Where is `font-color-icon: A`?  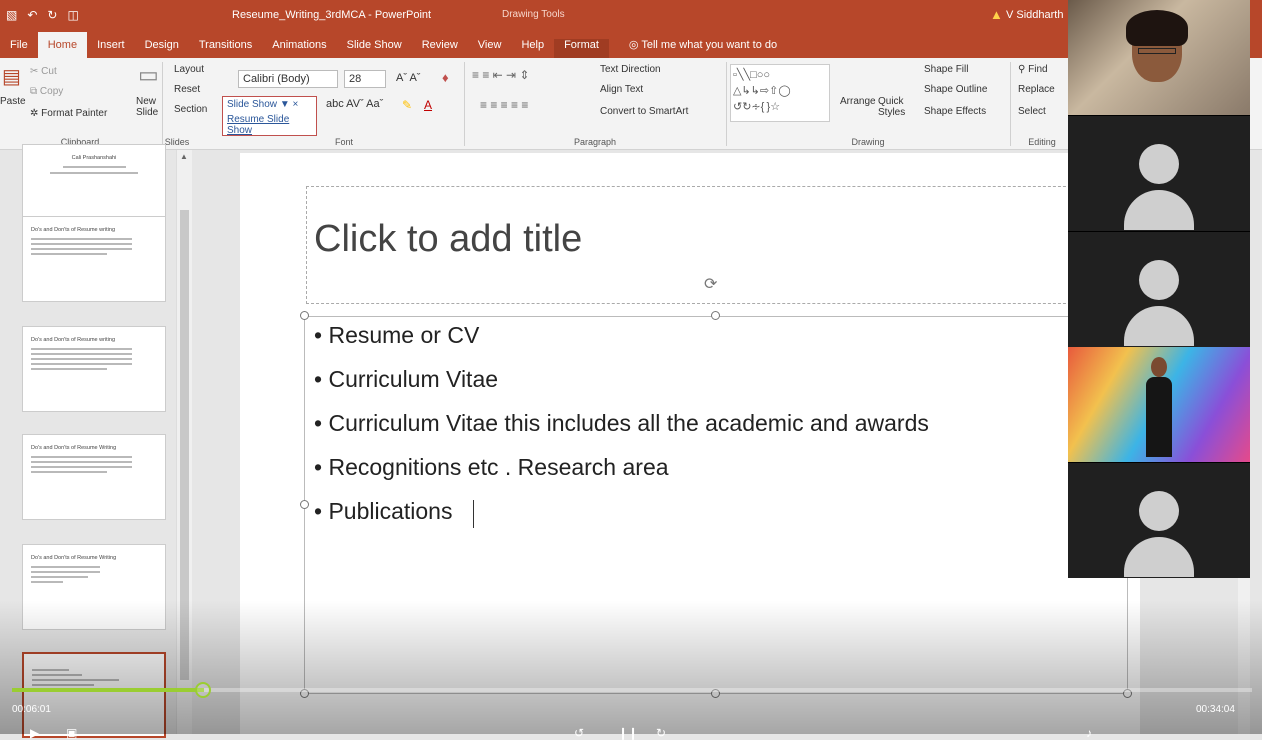
font-color-icon: A is located at coordinates (428, 105).